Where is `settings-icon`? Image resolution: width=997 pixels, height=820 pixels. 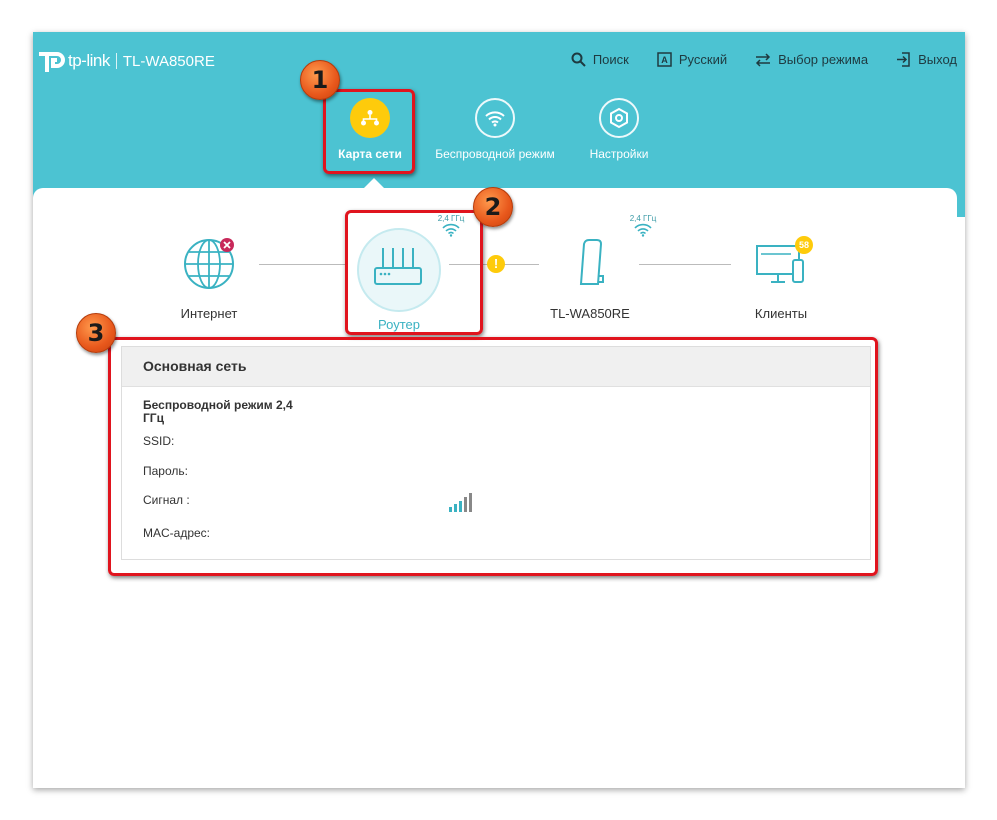
settings-icon is located at coordinates (619, 118).